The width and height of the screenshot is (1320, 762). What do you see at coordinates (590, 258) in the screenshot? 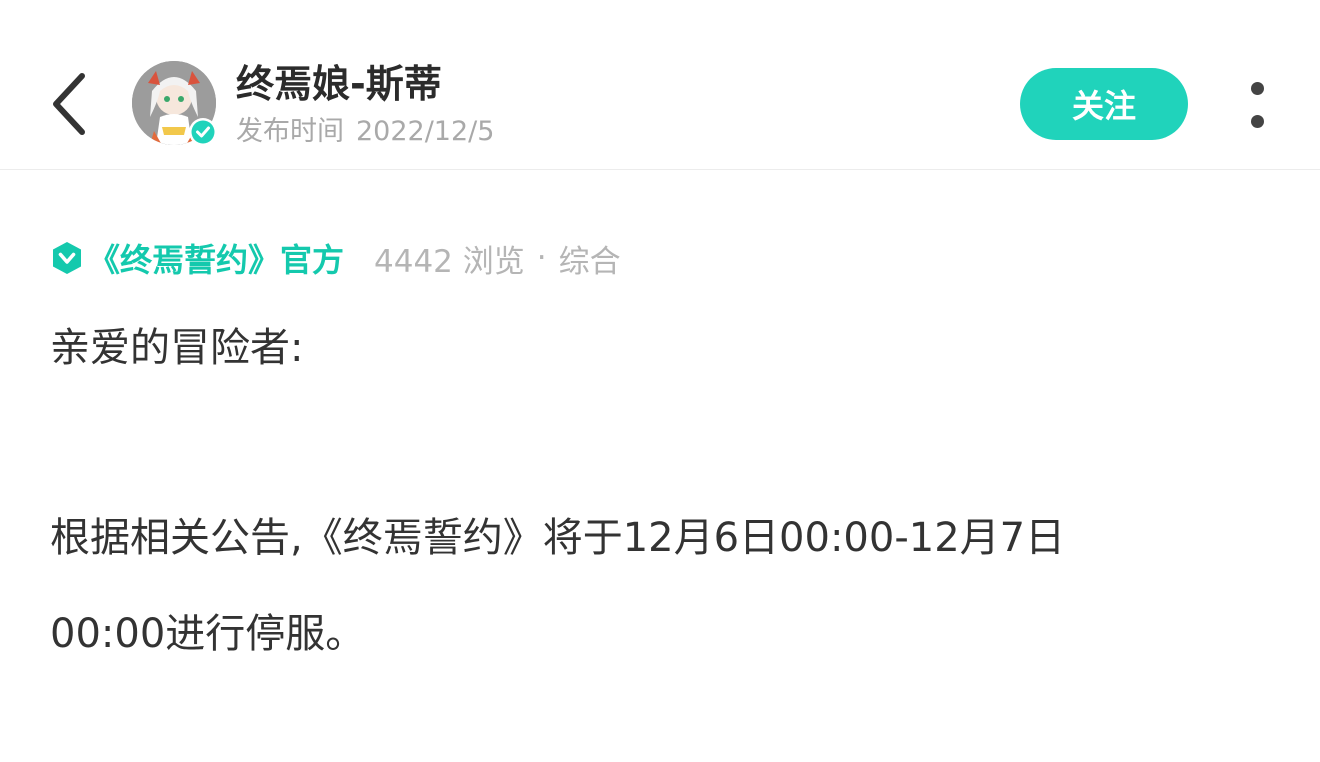
I see `post-category: 综合` at bounding box center [590, 258].